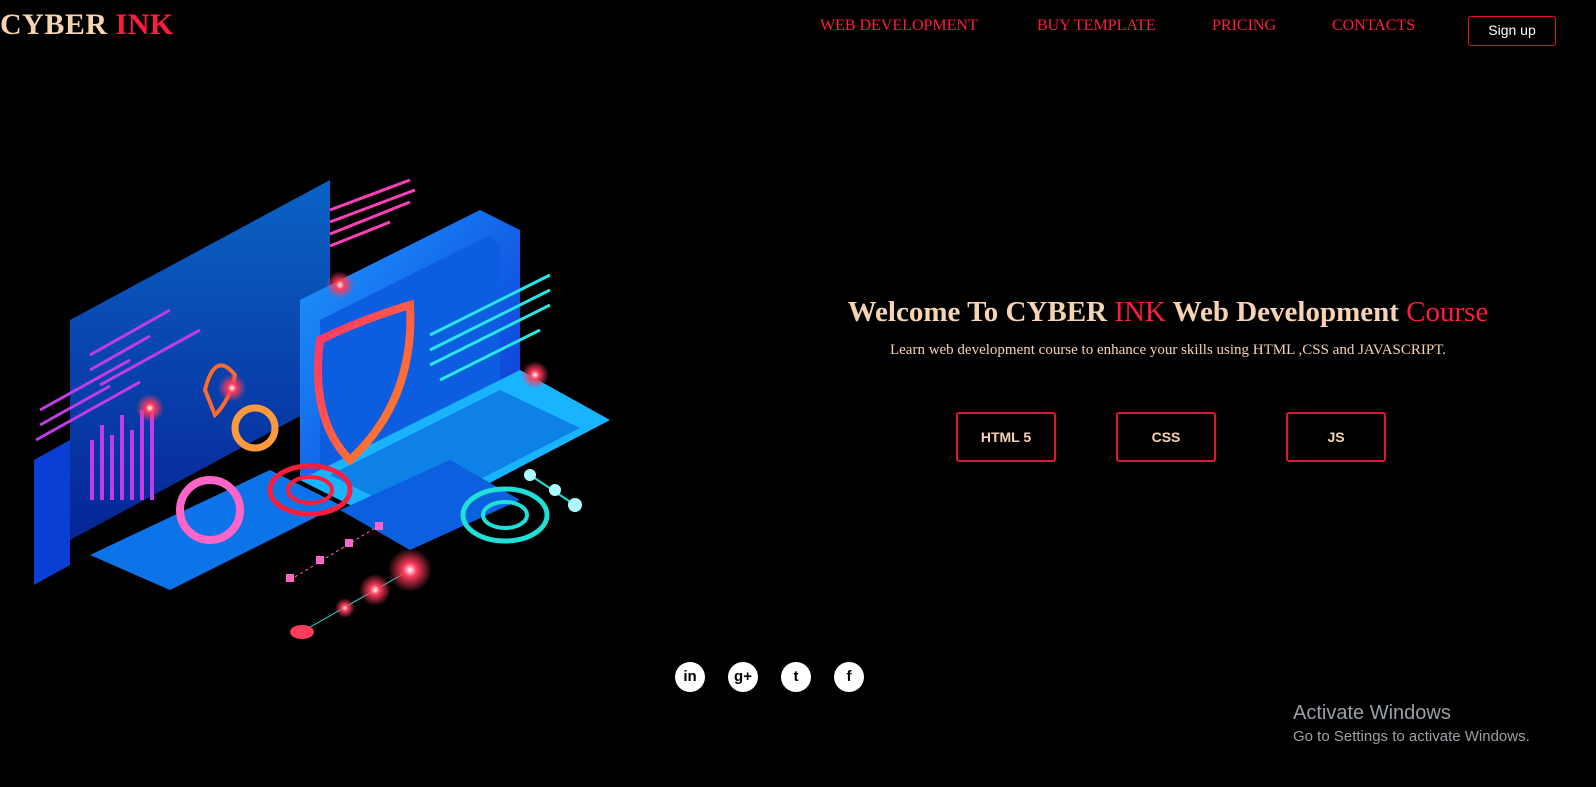 The image size is (1596, 787). Describe the element at coordinates (1336, 437) in the screenshot. I see `js-button: JS` at that location.